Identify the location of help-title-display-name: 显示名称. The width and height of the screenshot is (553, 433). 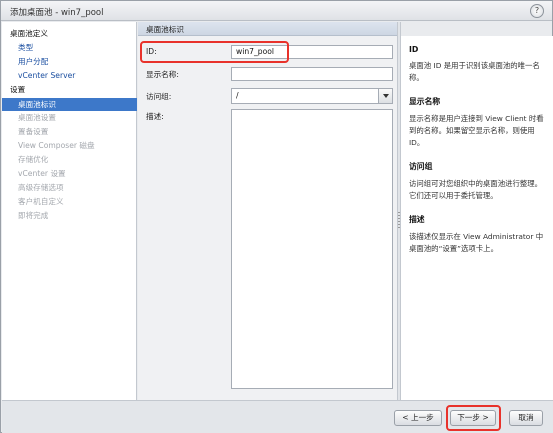
(425, 101).